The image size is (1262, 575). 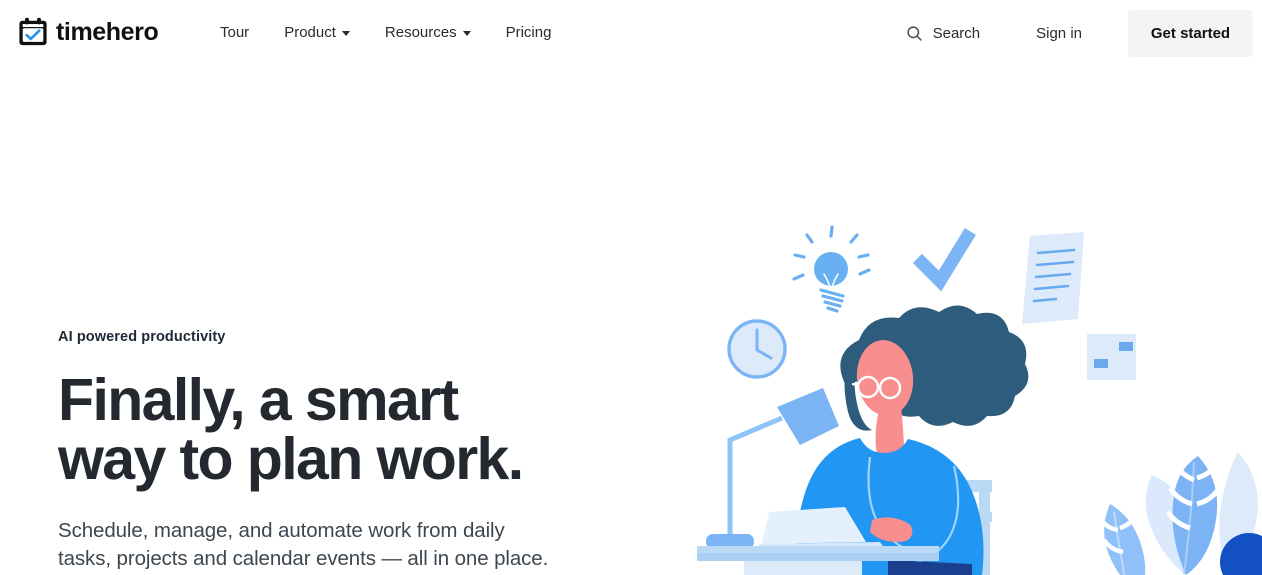 What do you see at coordinates (310, 32) in the screenshot?
I see `nav-item-label: Product` at bounding box center [310, 32].